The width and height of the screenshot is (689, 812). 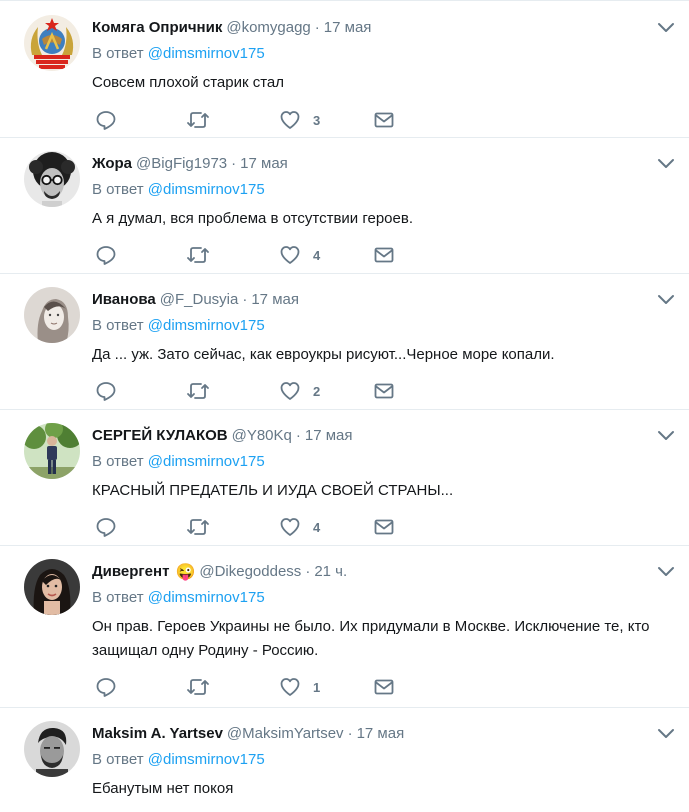 What do you see at coordinates (252, 120) in the screenshot?
I see `tweet-actions: 3` at bounding box center [252, 120].